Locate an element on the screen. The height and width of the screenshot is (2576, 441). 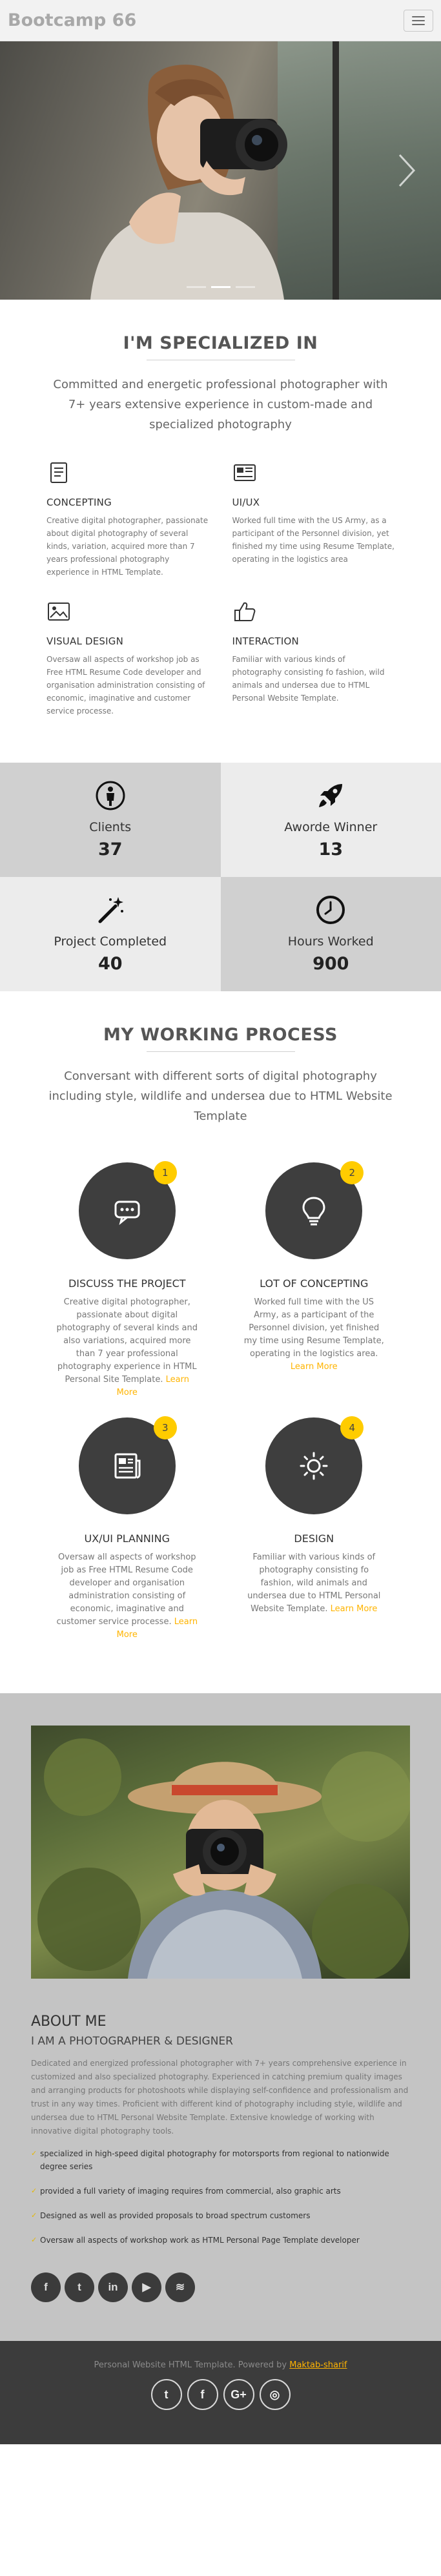
footer-credit-link: Maktab-sharif is located at coordinates (318, 2365).